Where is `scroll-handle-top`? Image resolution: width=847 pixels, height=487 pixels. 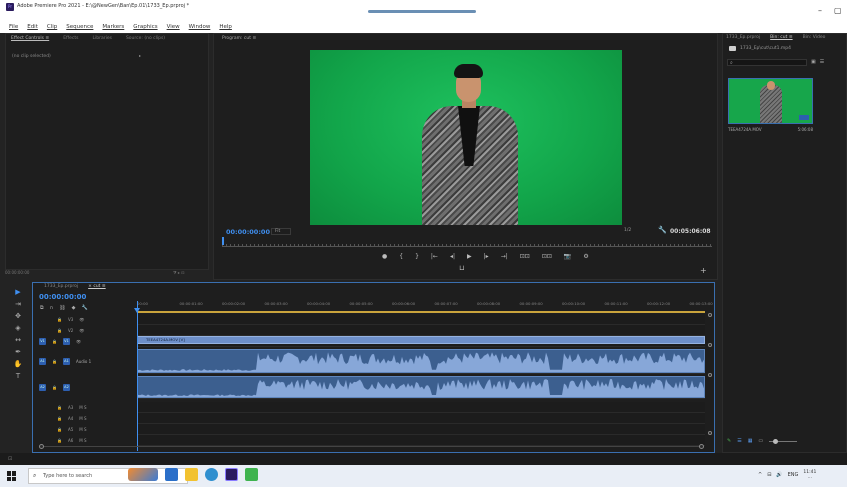
scroll-handle-top is located at coordinates (710, 315).